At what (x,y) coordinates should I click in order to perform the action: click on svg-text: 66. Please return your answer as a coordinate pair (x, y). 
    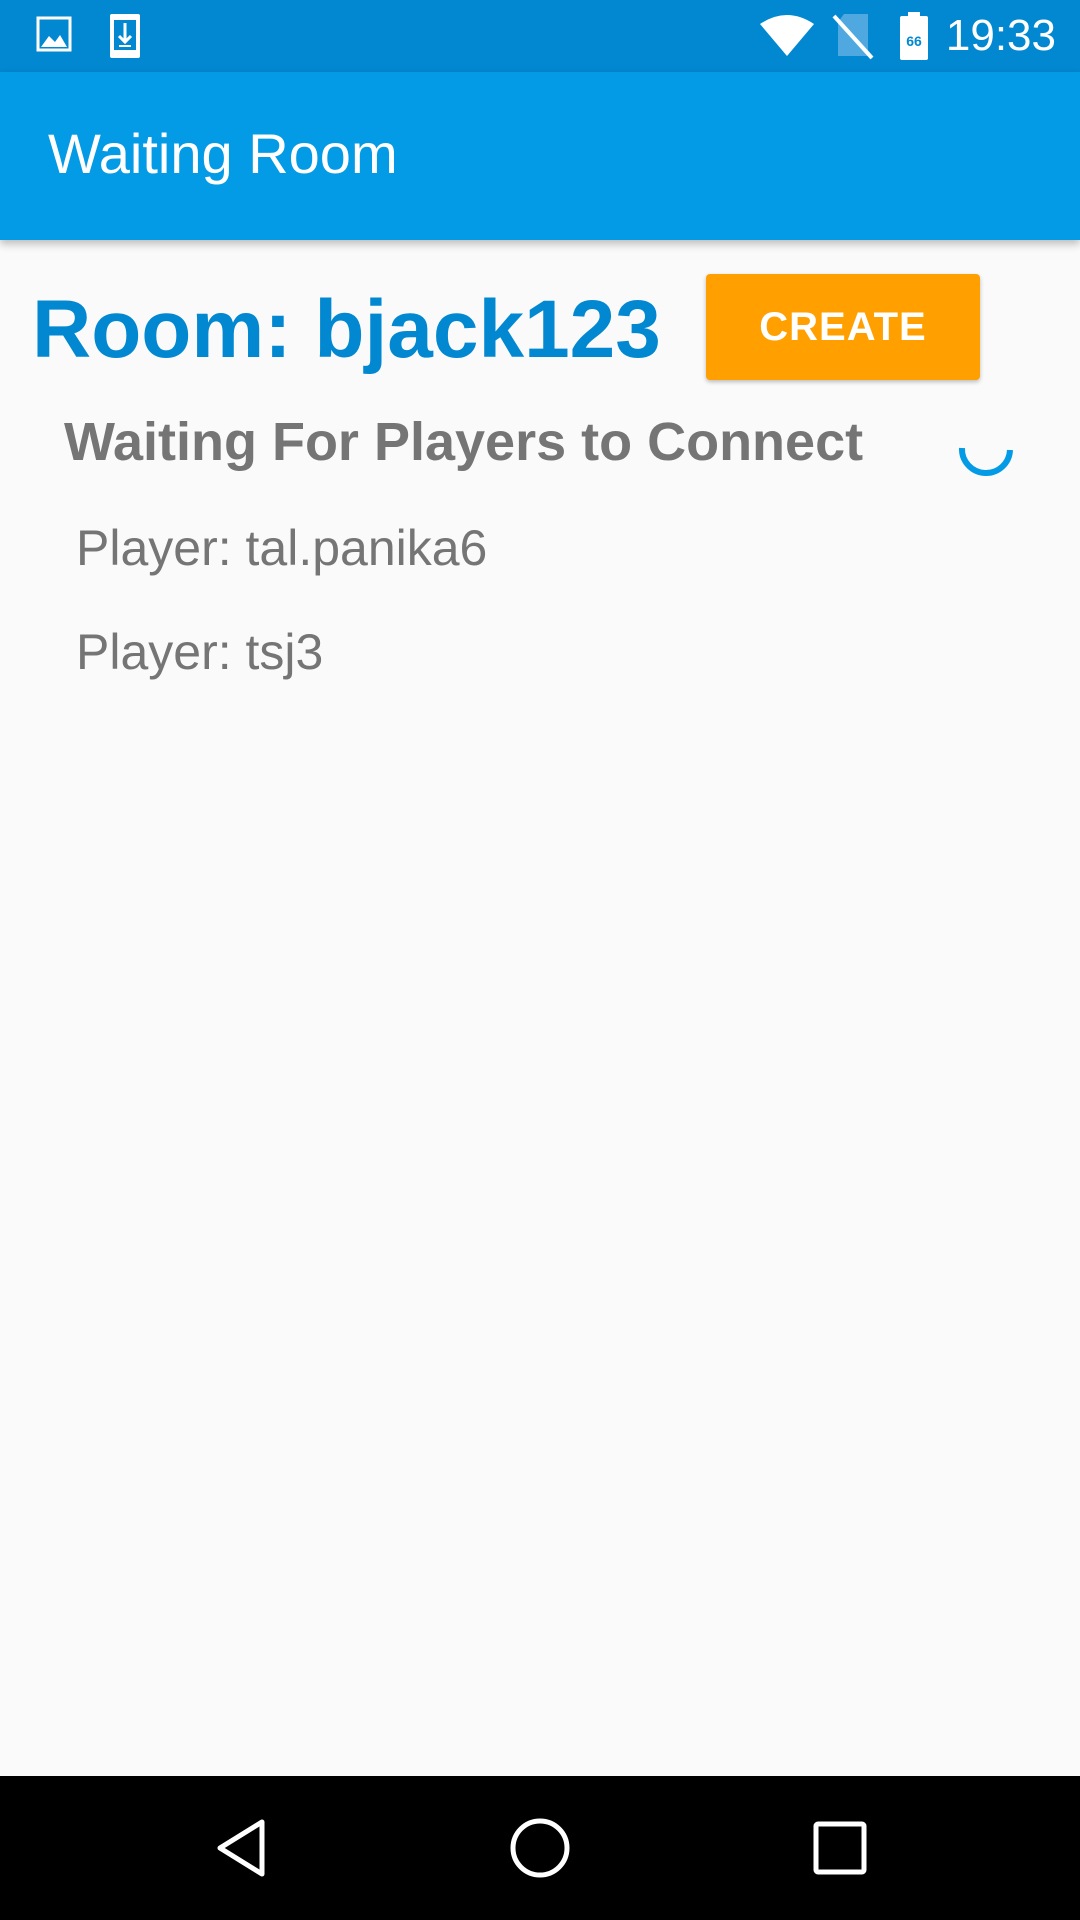
    Looking at the image, I should click on (914, 41).